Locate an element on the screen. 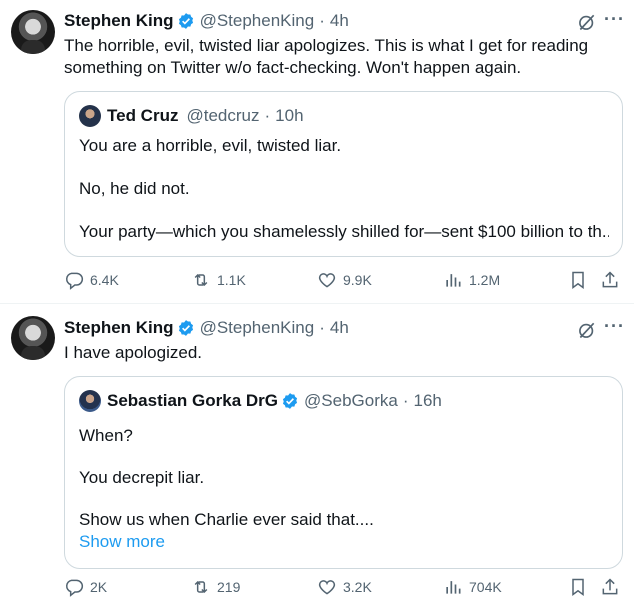 This screenshot has width=634, height=609. quote-header: Sebastian Gorka DrG @SebGorka · 16h is located at coordinates (260, 401).